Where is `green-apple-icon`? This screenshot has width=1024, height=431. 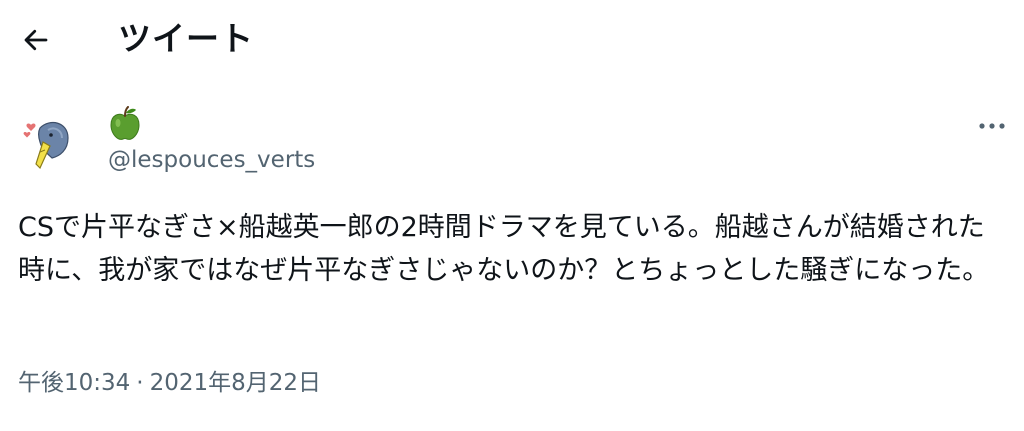
green-apple-icon is located at coordinates (125, 123).